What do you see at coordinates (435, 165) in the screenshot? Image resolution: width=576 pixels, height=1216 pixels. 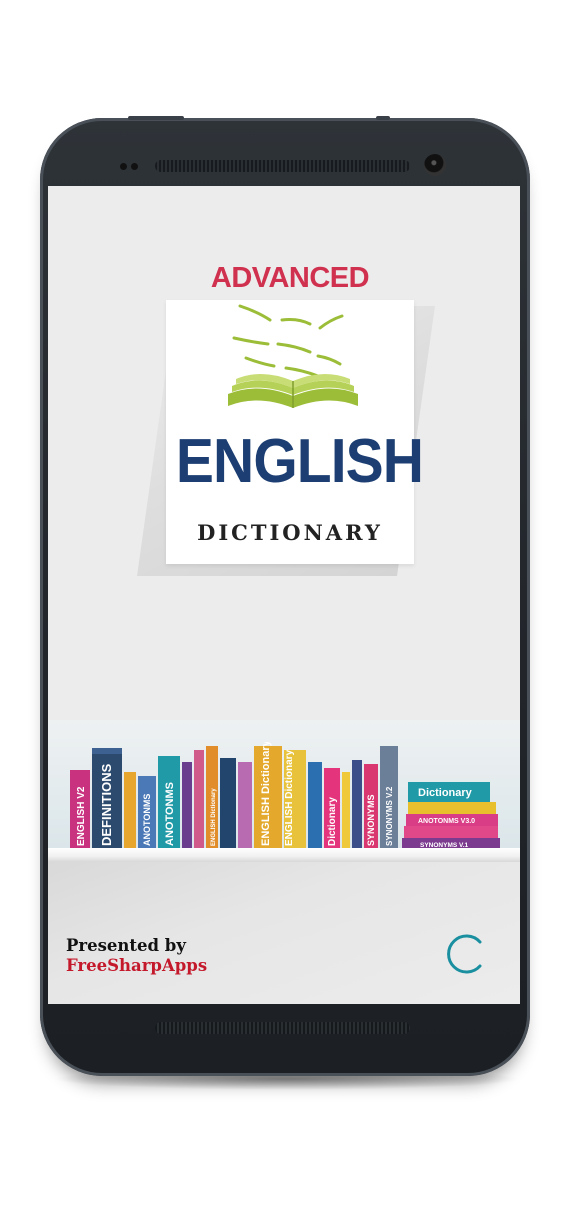 I see `front-camera` at bounding box center [435, 165].